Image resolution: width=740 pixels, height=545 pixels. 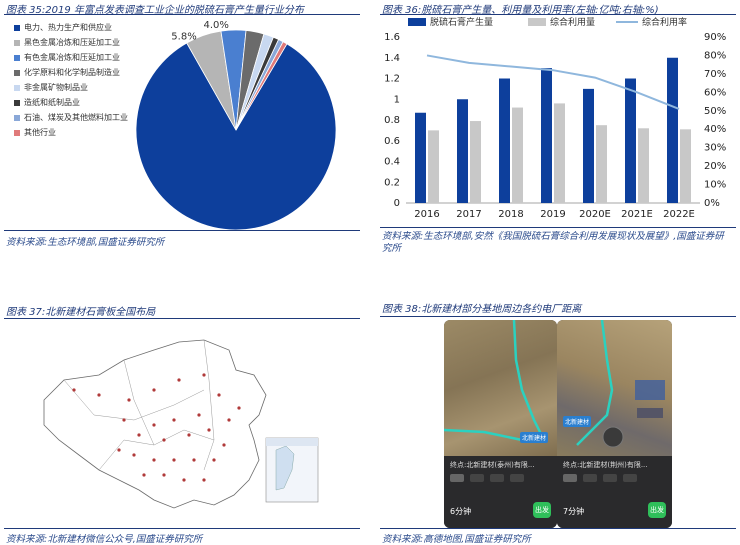 I want to click on x-tick-label: 2018, so click(x=510, y=214).